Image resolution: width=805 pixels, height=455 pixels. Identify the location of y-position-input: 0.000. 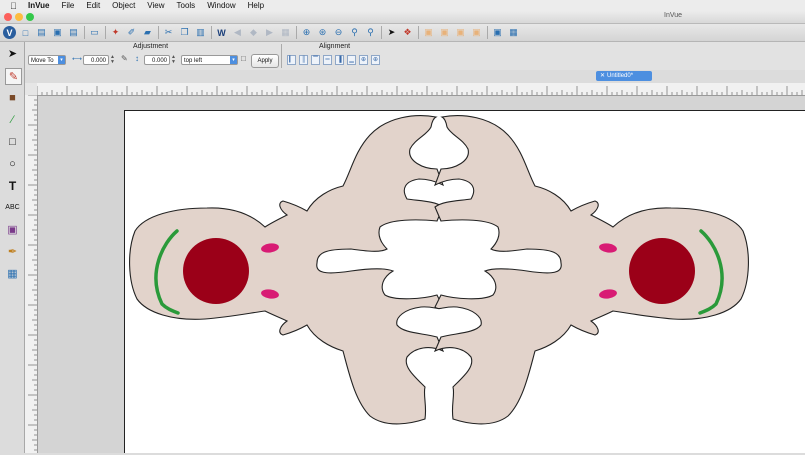
(157, 60).